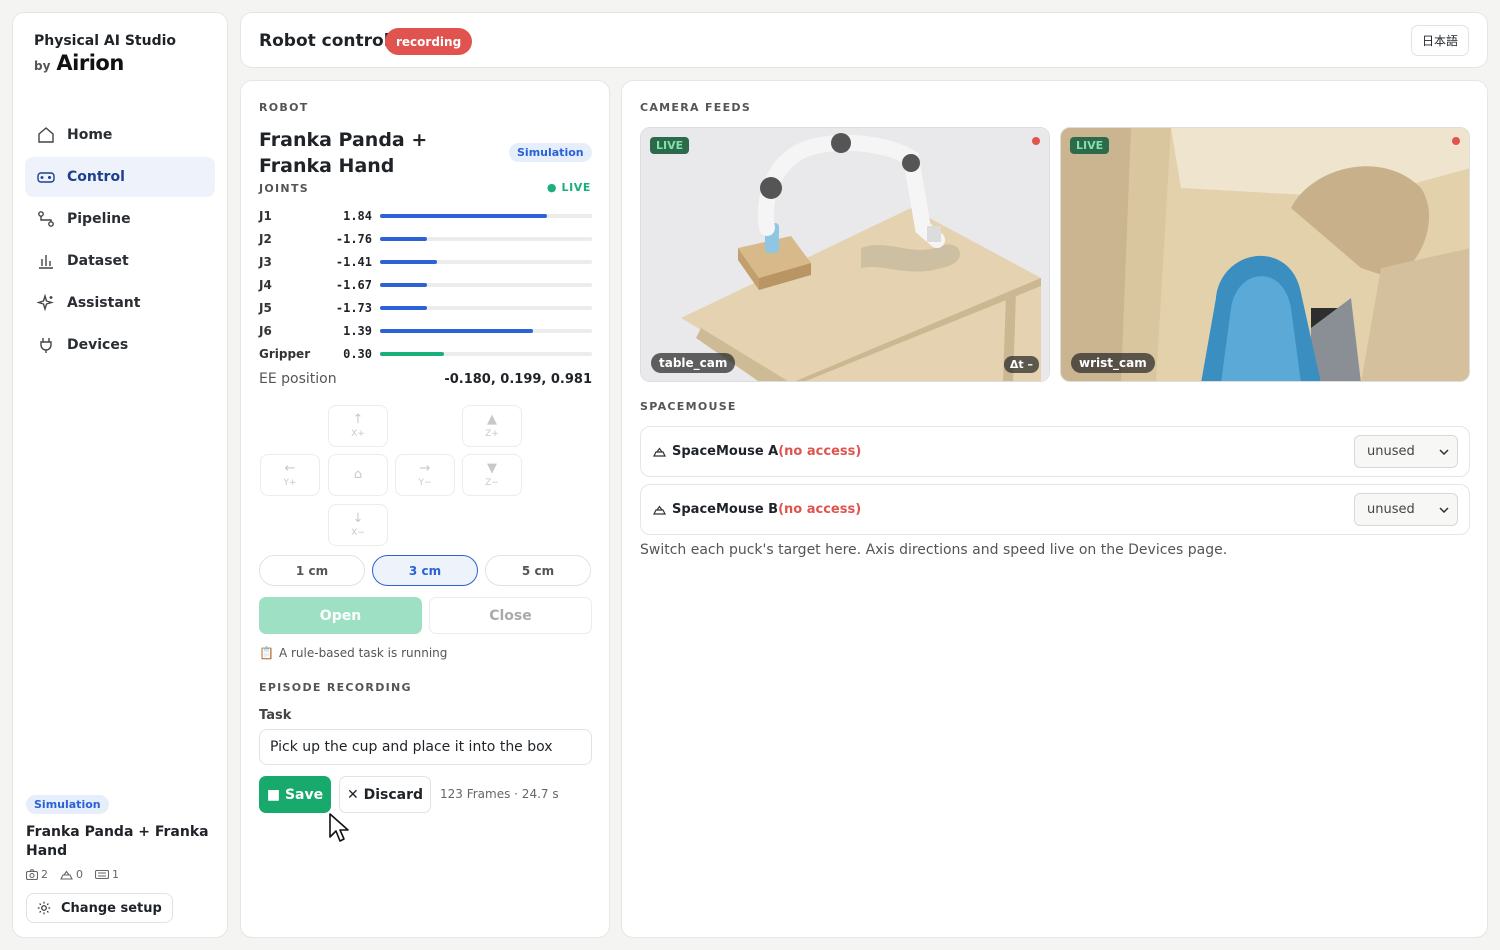 The image size is (1500, 950). What do you see at coordinates (67, 804) in the screenshot?
I see `mode-badge: Simulation` at bounding box center [67, 804].